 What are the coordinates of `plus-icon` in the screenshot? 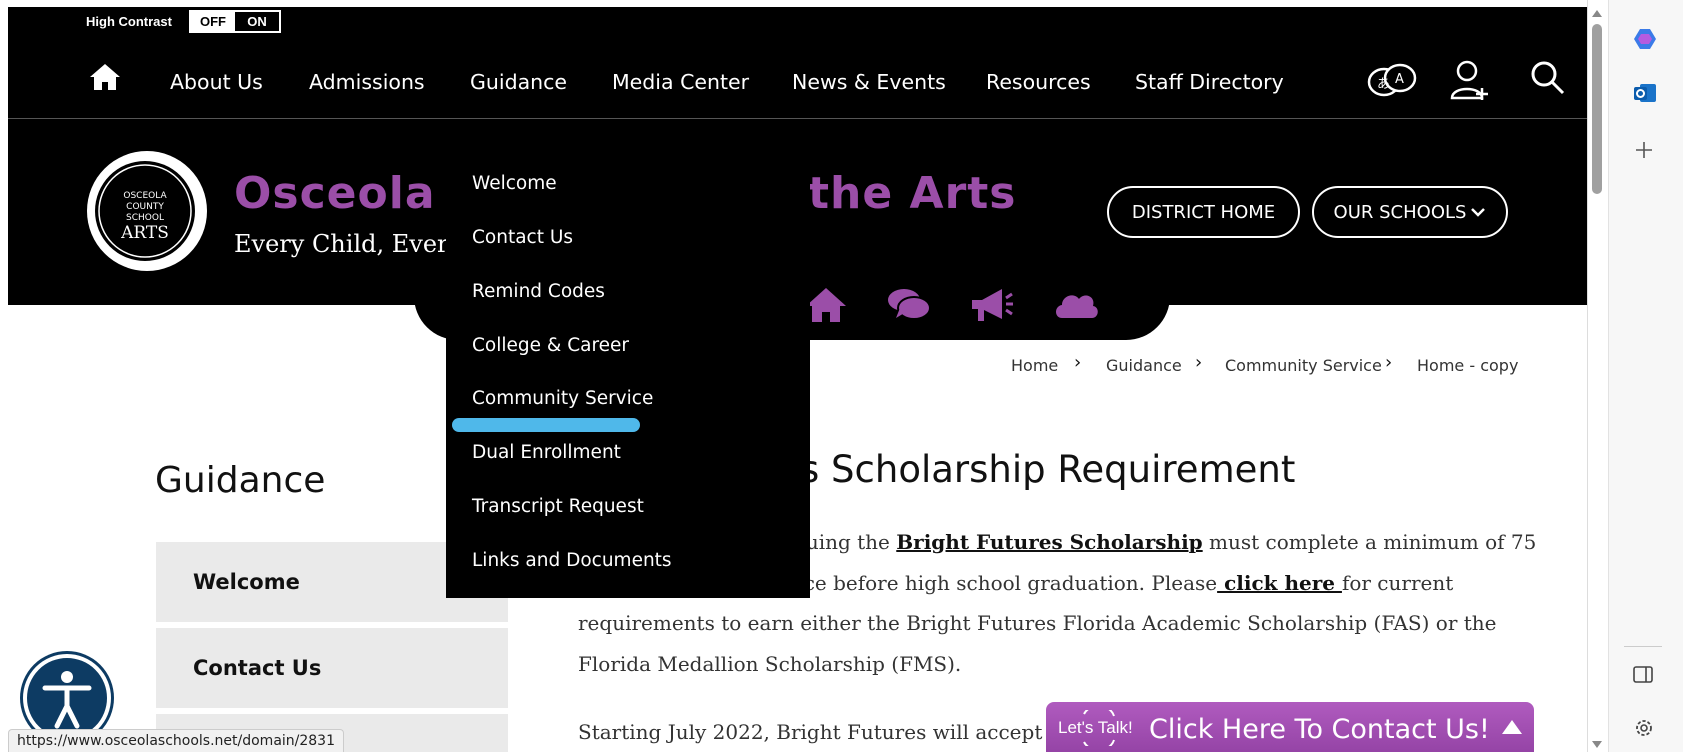 It's located at (1644, 150).